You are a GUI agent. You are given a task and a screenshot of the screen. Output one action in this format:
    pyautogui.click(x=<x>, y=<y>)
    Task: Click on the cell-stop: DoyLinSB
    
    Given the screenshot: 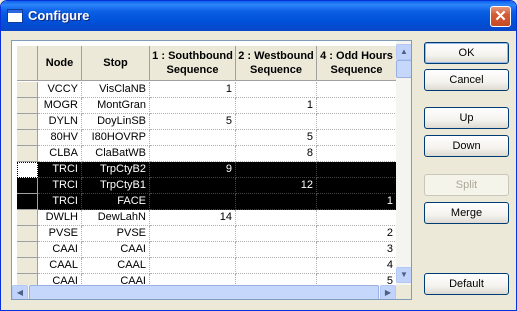 What is the action you would take?
    pyautogui.click(x=116, y=122)
    